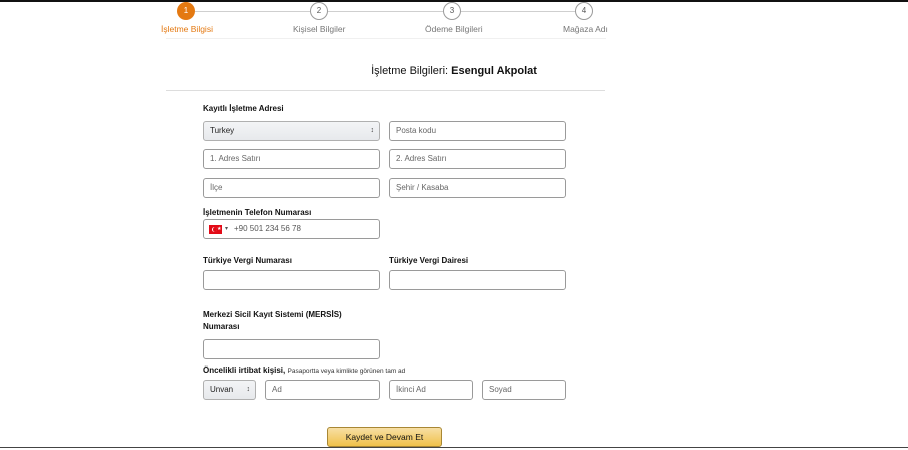 The height and width of the screenshot is (450, 908). I want to click on last-name-placeholder: Soyad, so click(500, 389).